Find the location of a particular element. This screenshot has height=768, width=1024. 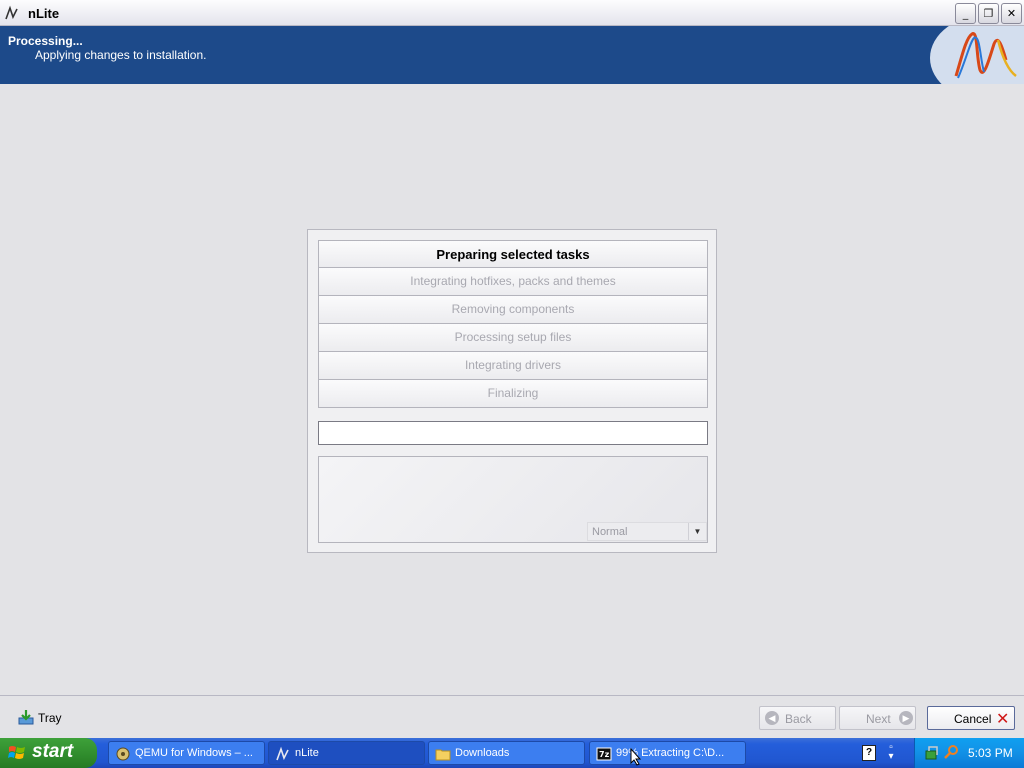

task-integrating-hotfixes: Integrating hotfixes, packs and themes is located at coordinates (513, 282).